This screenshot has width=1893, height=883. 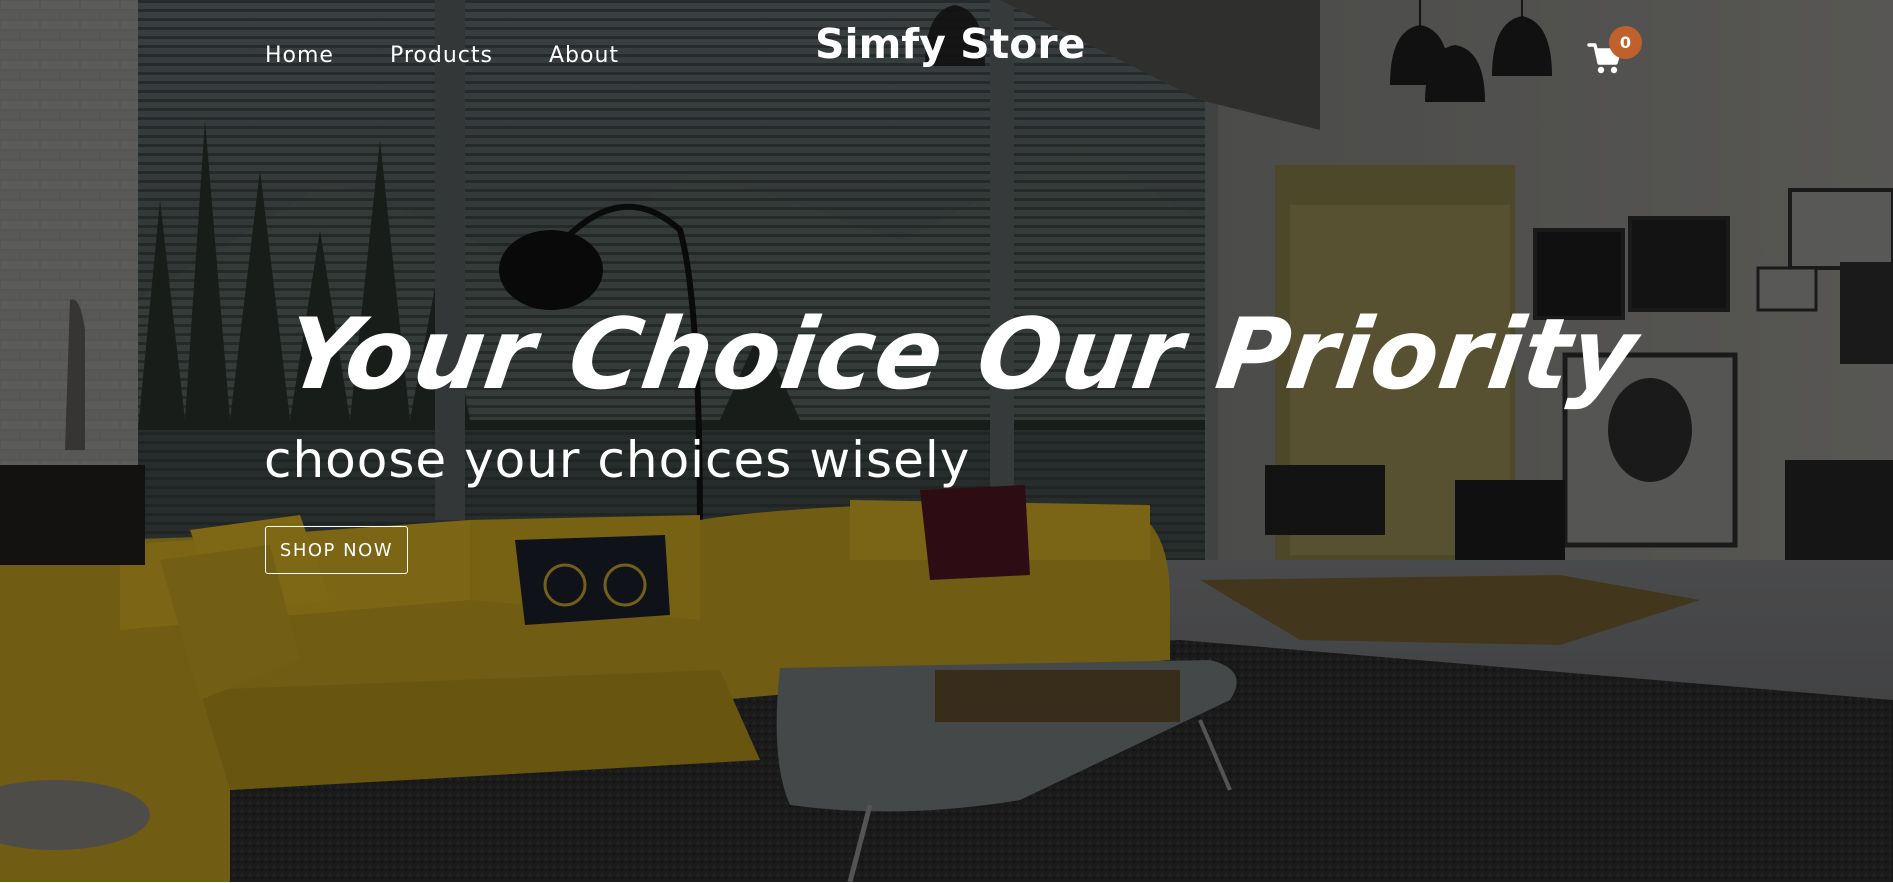 What do you see at coordinates (1625, 42) in the screenshot?
I see `cart-count-badge: 0` at bounding box center [1625, 42].